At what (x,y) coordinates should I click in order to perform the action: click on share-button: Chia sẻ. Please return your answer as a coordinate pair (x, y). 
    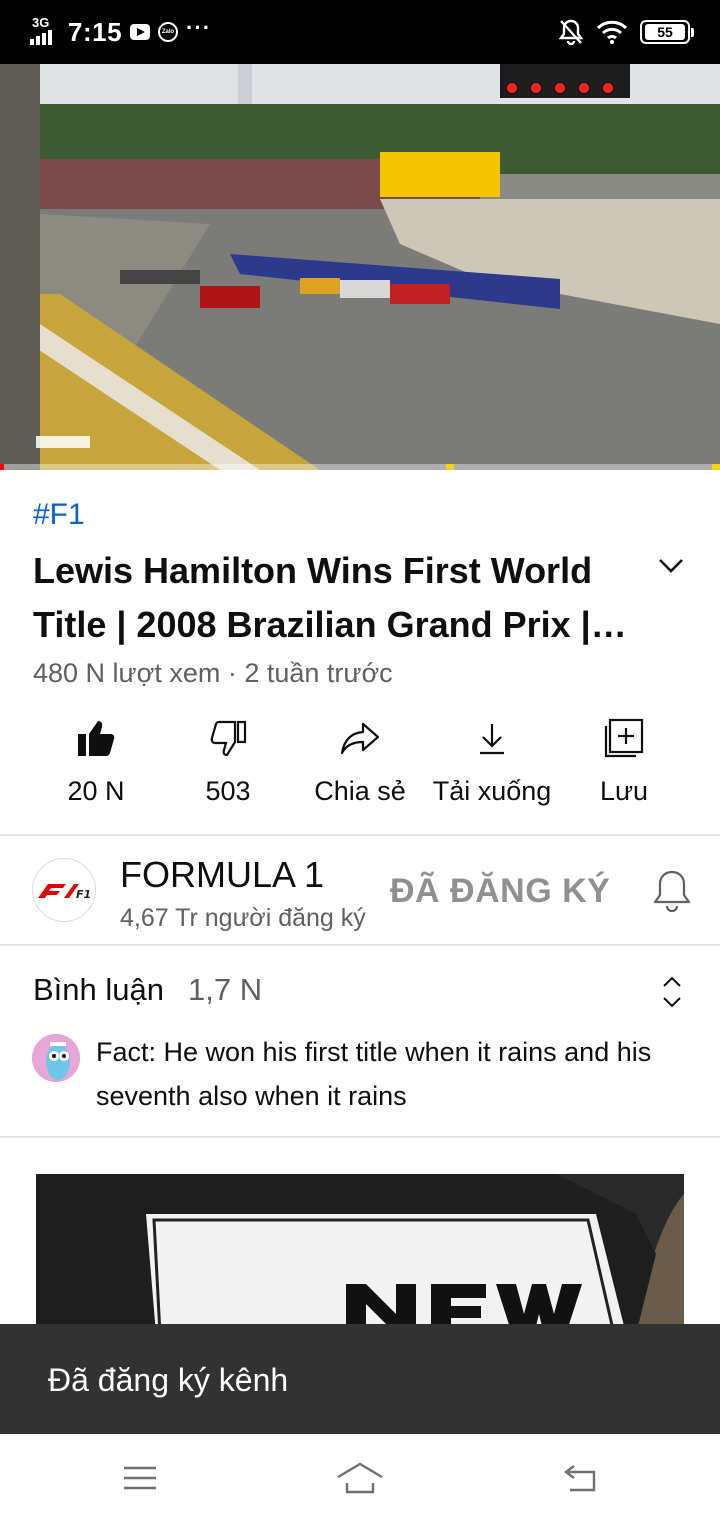
    Looking at the image, I should click on (360, 766).